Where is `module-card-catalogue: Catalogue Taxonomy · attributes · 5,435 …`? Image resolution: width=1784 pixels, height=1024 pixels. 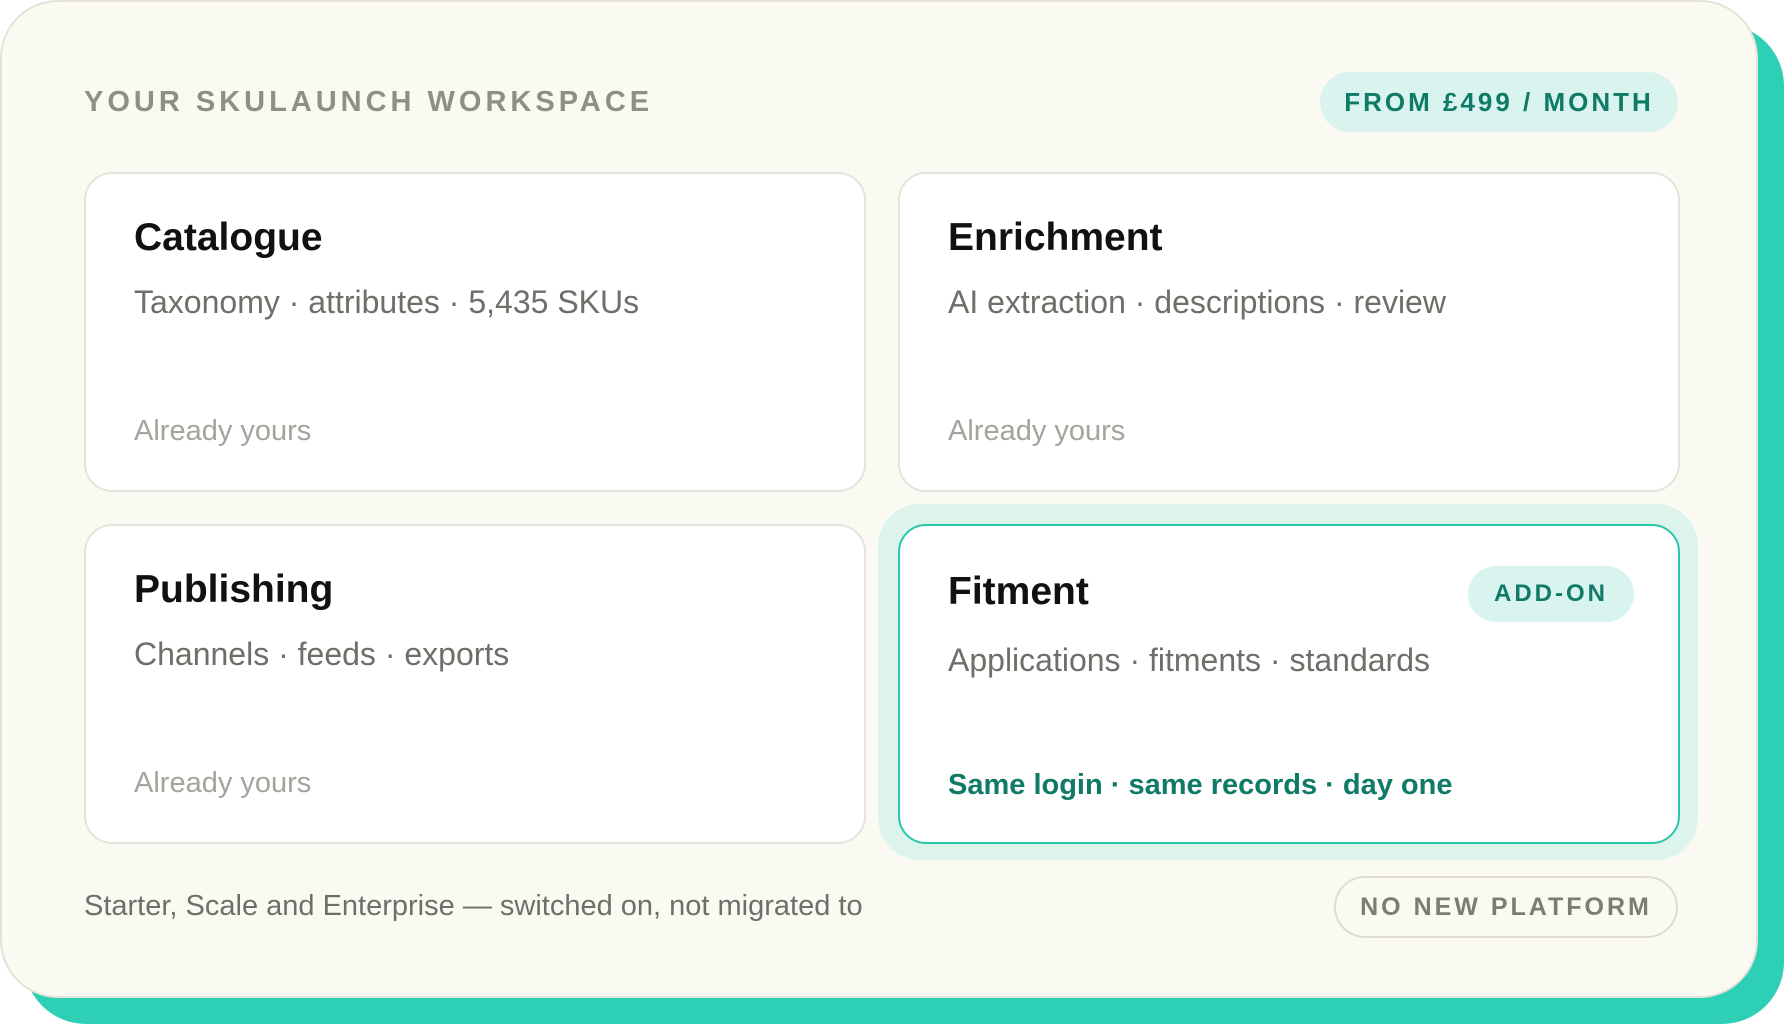
module-card-catalogue: Catalogue Taxonomy · attributes · 5,435 … is located at coordinates (475, 332).